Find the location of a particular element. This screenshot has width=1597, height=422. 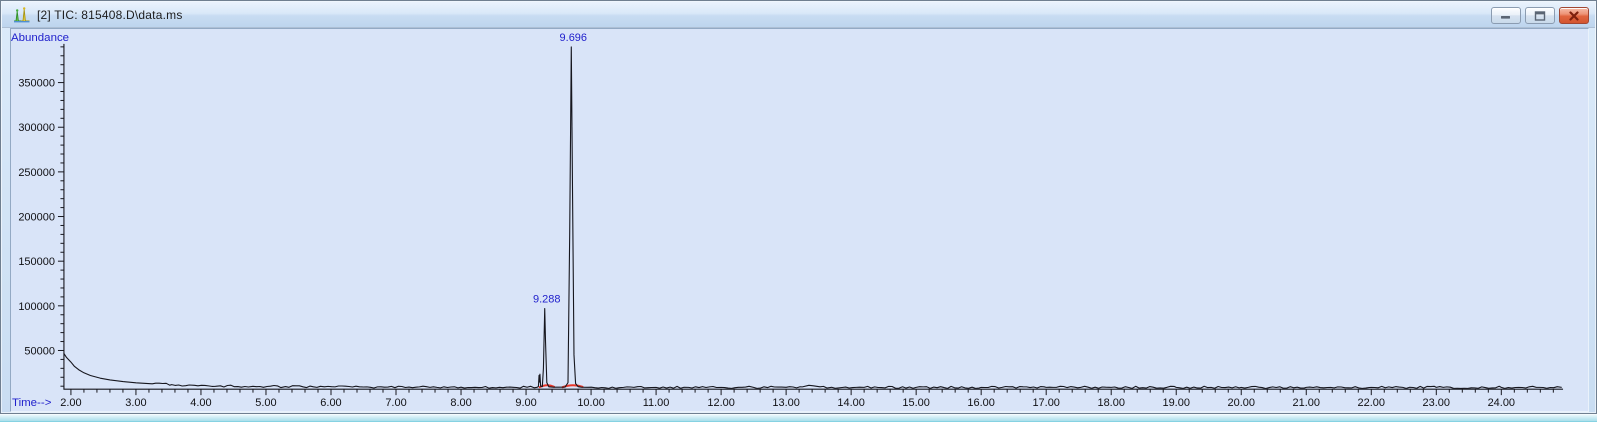

x-tick-label: 23.00 is located at coordinates (1436, 403).